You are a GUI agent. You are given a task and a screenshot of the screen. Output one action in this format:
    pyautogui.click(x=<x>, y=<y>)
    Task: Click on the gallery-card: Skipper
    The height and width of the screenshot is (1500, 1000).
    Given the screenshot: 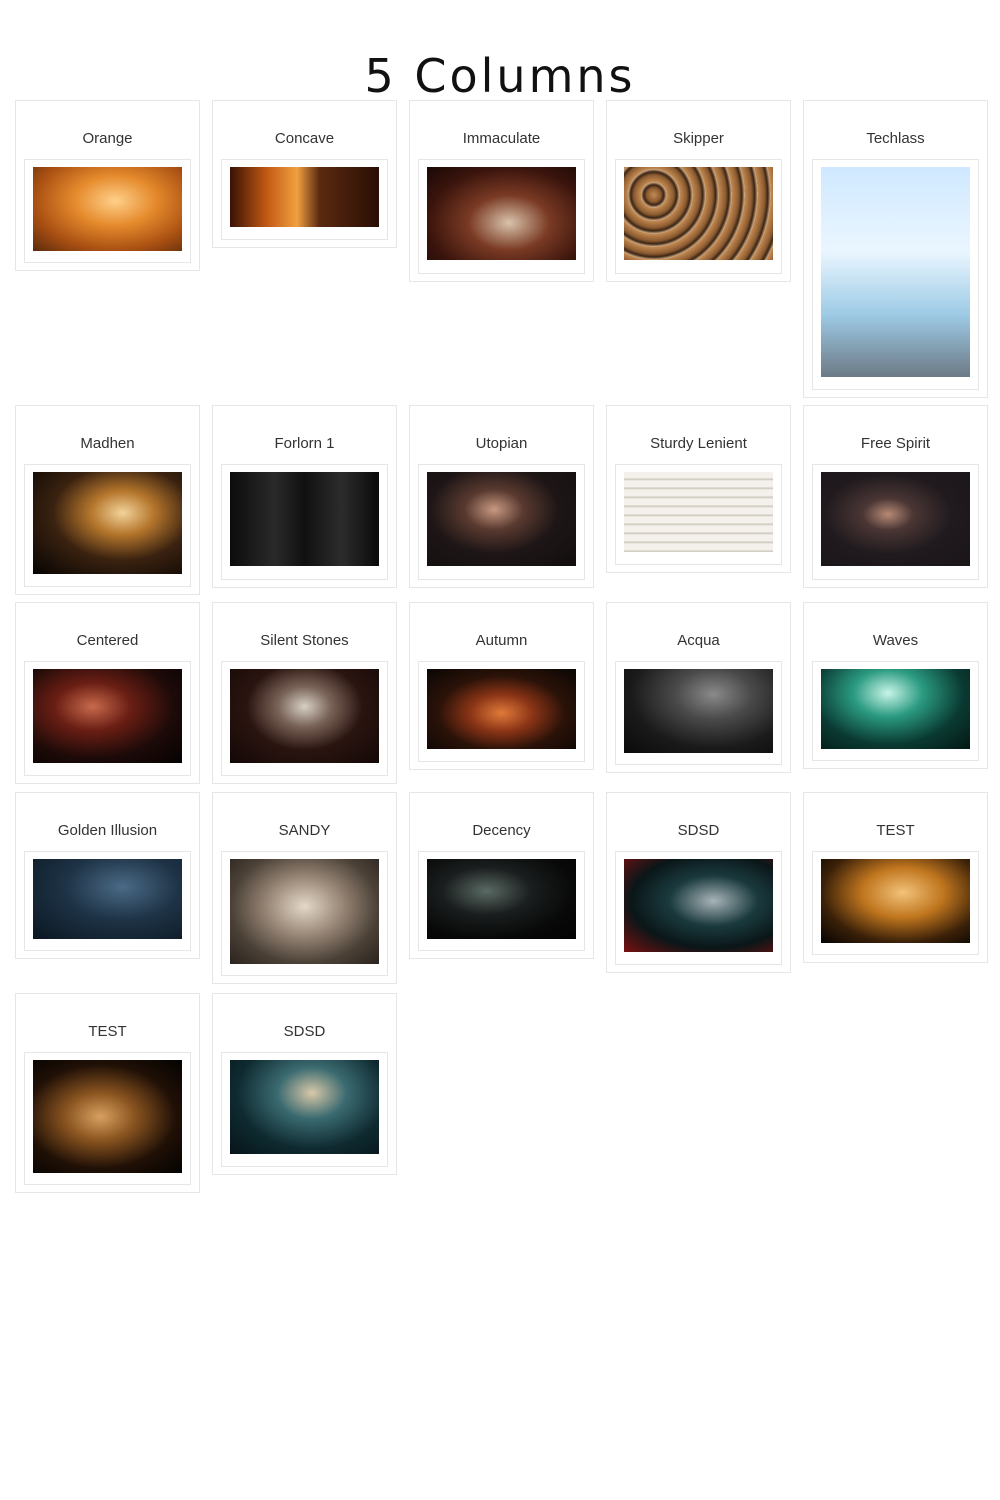 What is the action you would take?
    pyautogui.click(x=698, y=191)
    